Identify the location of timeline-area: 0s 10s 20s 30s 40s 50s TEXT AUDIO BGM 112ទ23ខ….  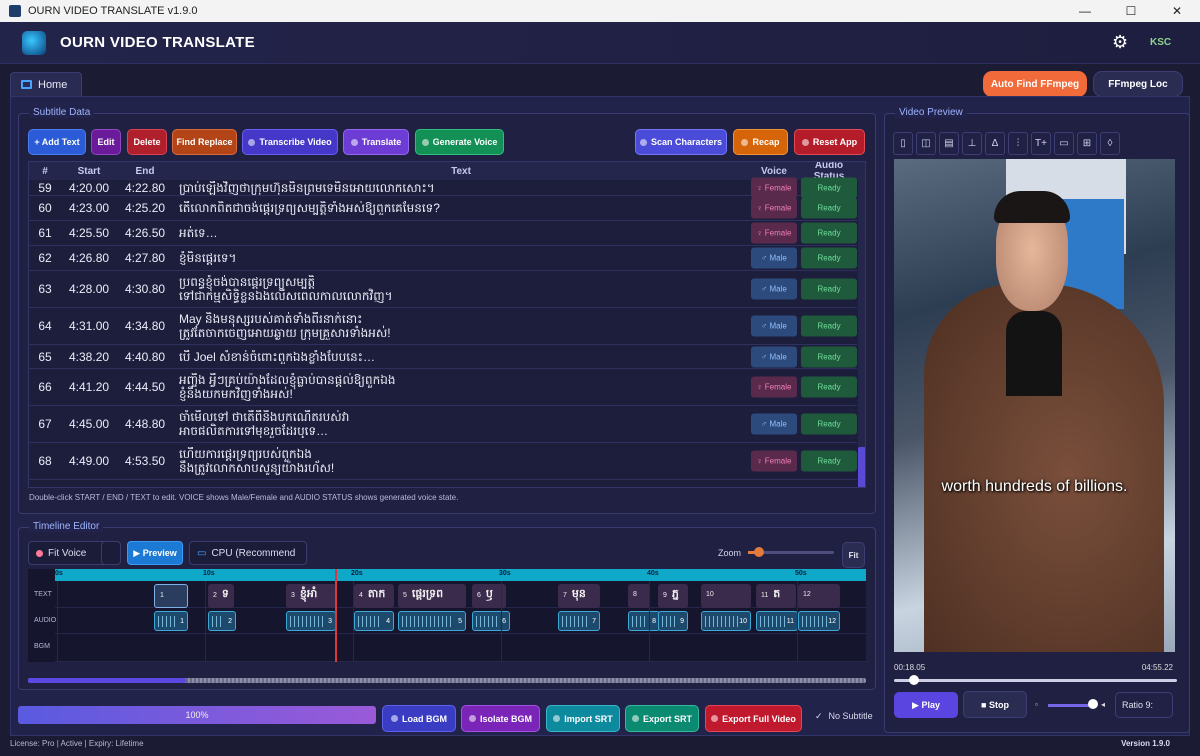
(447, 615).